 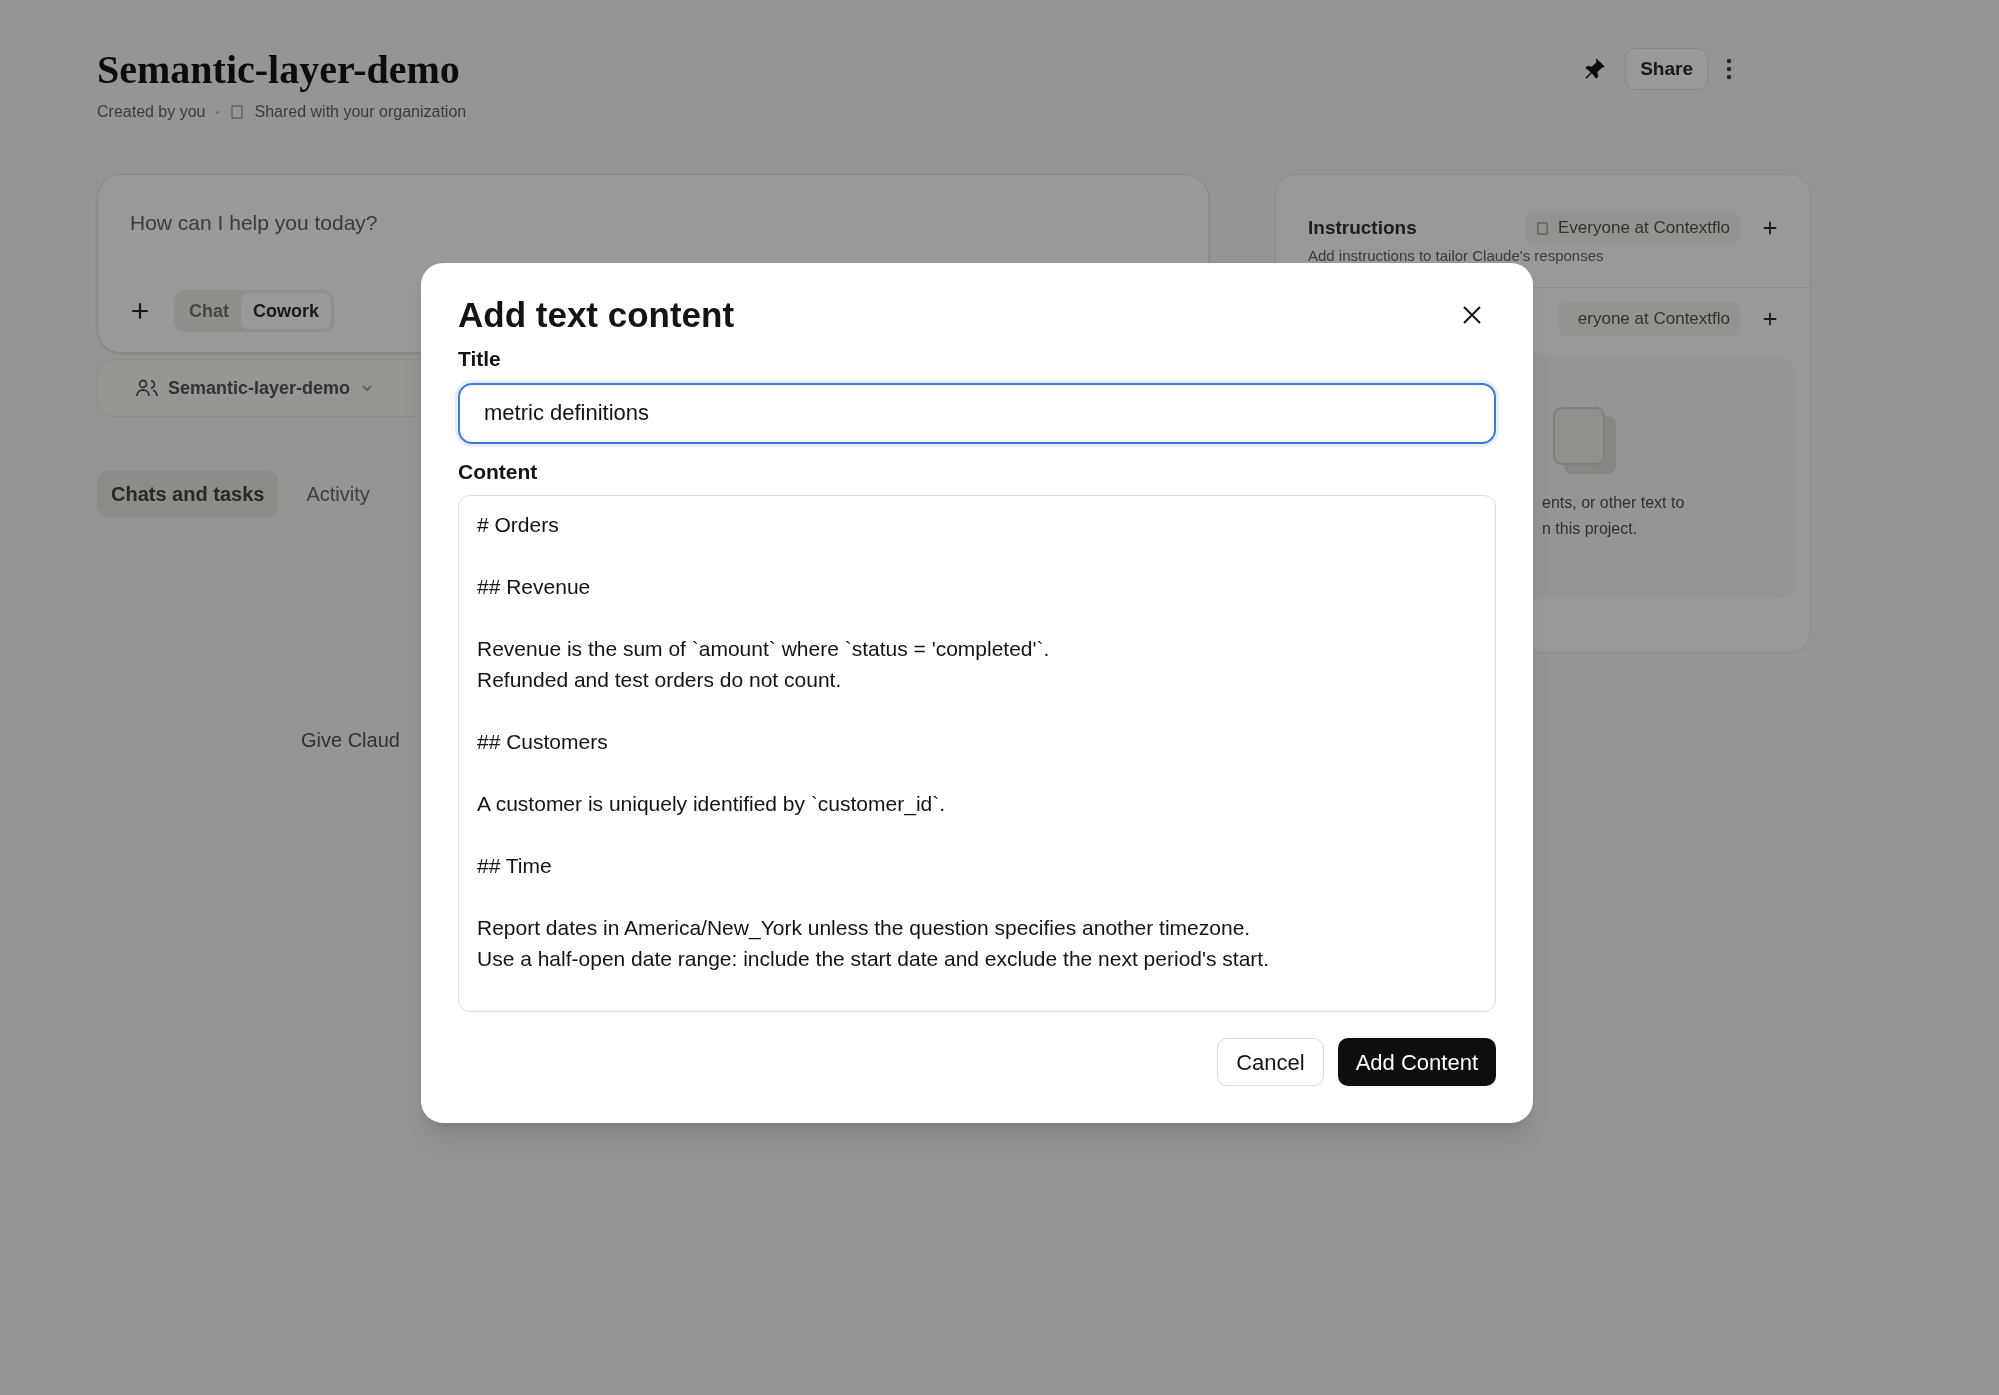 I want to click on tab: Activity, so click(x=338, y=494).